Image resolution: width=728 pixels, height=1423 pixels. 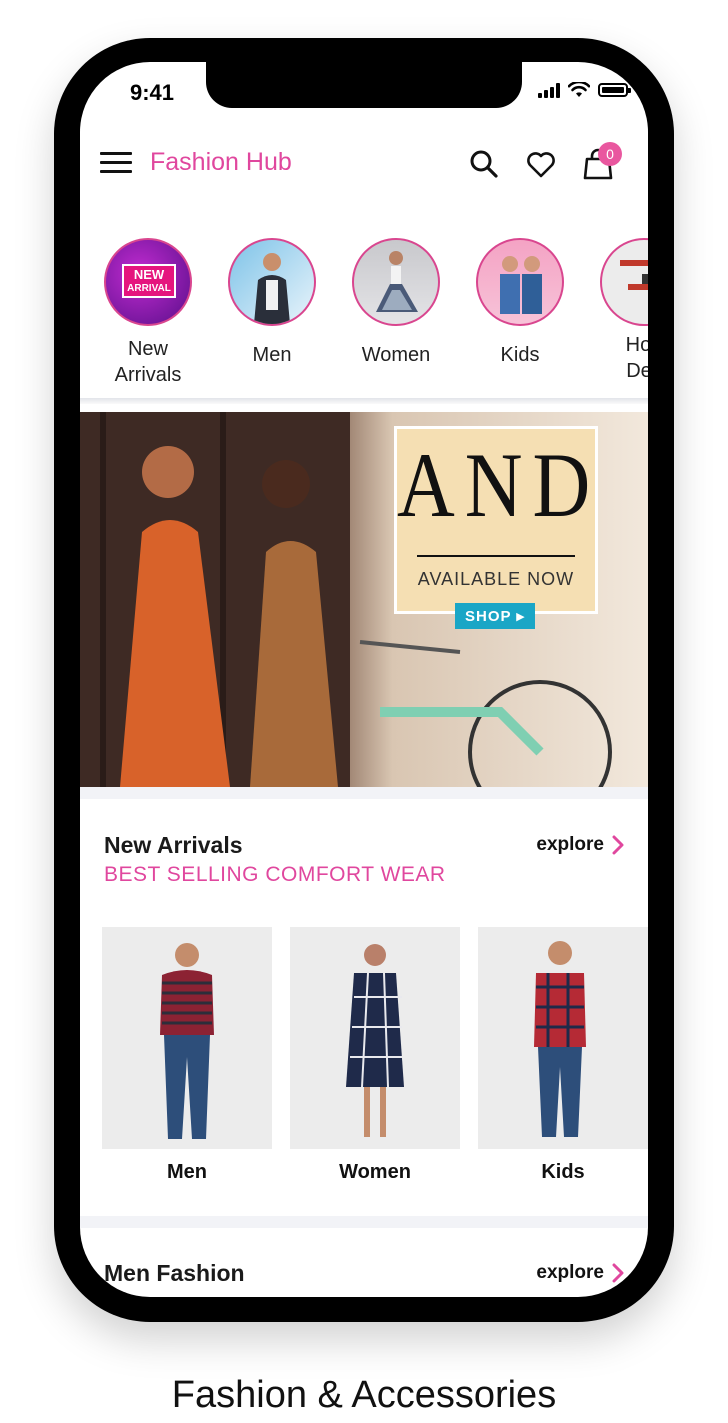 What do you see at coordinates (364, 159) in the screenshot?
I see `app-bar: Fashion Hub 0` at bounding box center [364, 159].